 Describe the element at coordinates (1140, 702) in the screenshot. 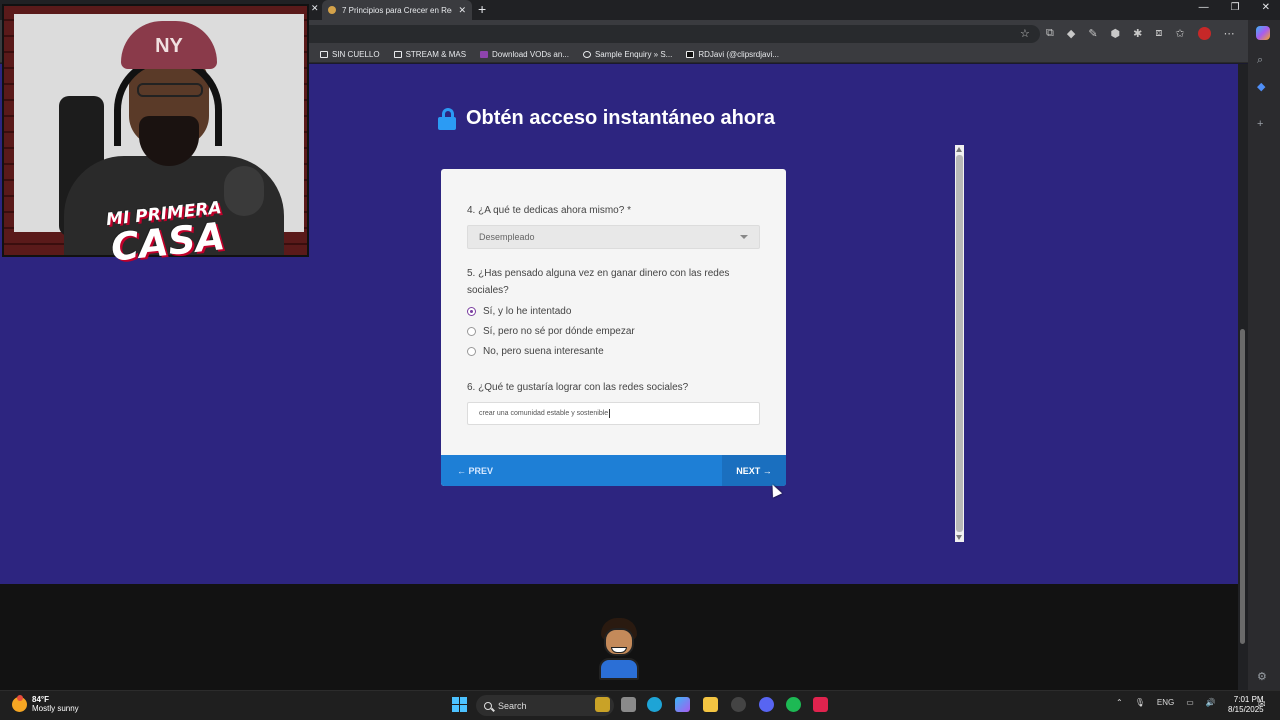

I see `microphone-icon: 🎙` at that location.